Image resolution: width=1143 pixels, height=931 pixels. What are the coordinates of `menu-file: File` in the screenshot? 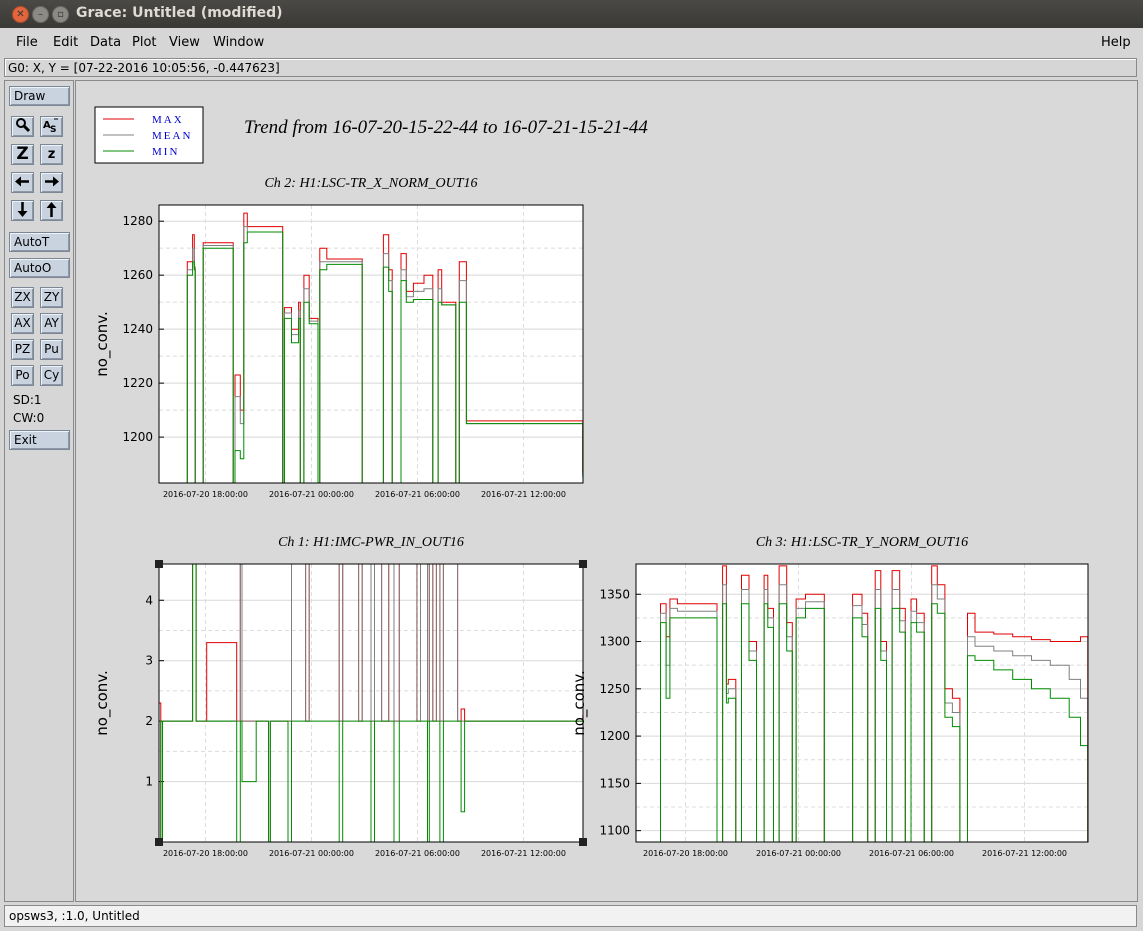 It's located at (27, 42).